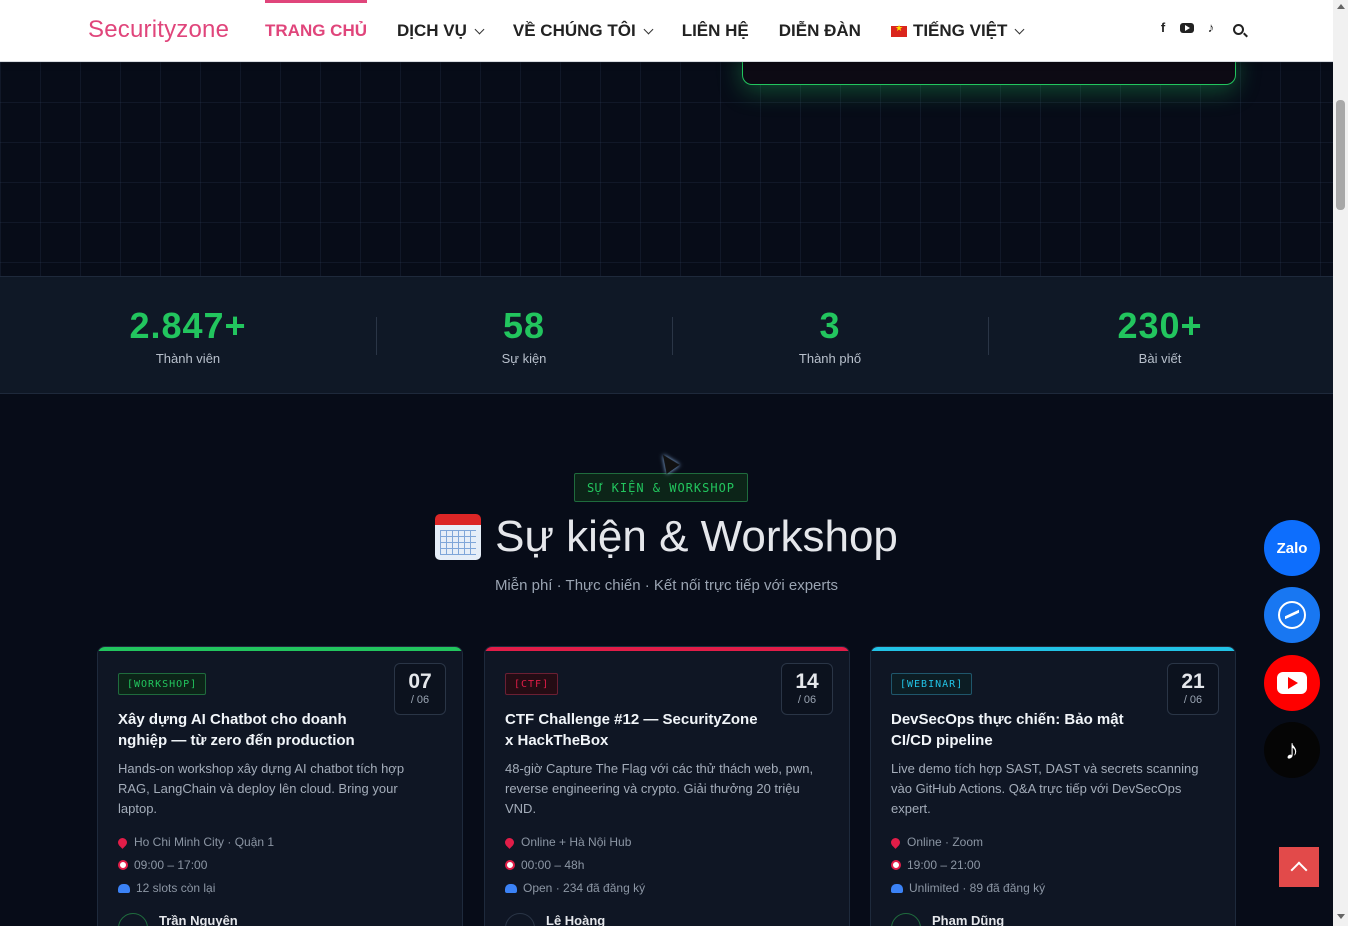 This screenshot has height=926, width=1348. What do you see at coordinates (1238, 29) in the screenshot?
I see `search-icon` at bounding box center [1238, 29].